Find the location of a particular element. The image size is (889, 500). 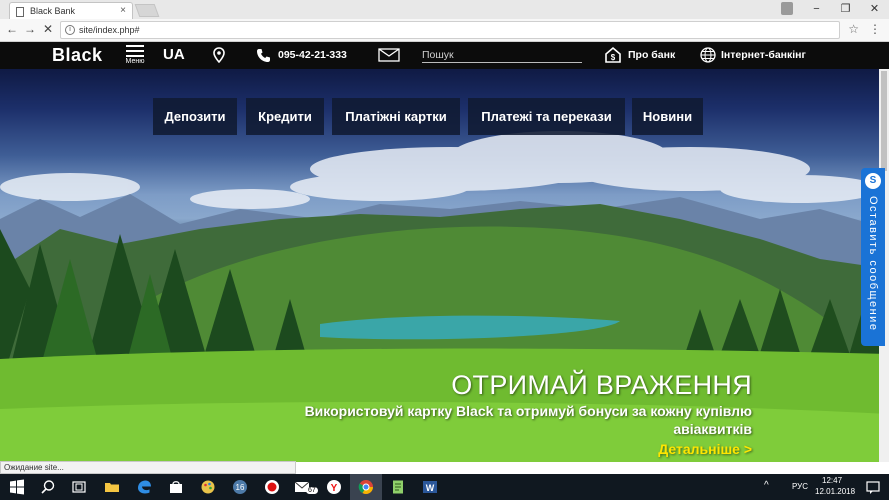

store-icon is located at coordinates (176, 487).